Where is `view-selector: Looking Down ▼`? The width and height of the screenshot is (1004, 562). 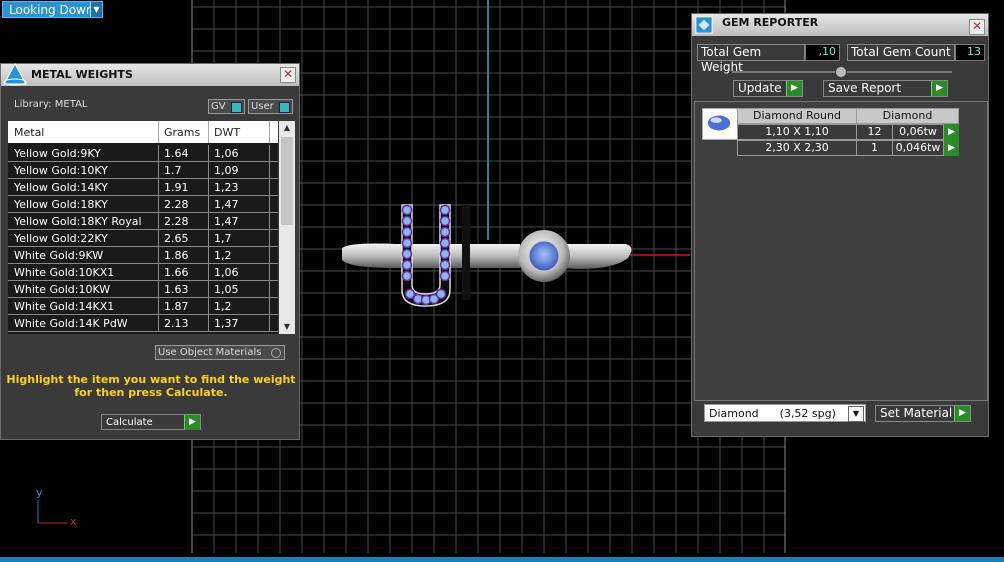
view-selector: Looking Down ▼ is located at coordinates (52, 9).